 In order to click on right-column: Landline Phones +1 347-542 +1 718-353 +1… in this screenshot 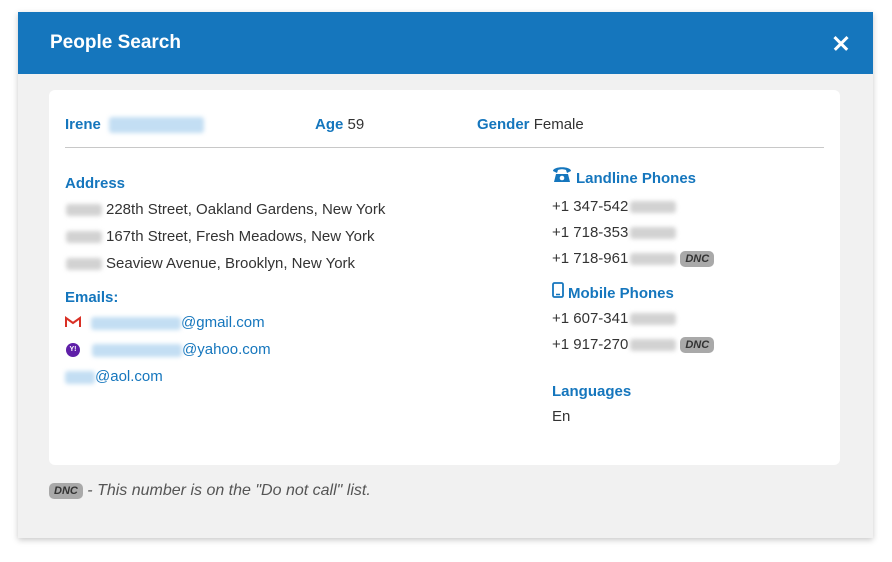, I will do `click(682, 297)`.